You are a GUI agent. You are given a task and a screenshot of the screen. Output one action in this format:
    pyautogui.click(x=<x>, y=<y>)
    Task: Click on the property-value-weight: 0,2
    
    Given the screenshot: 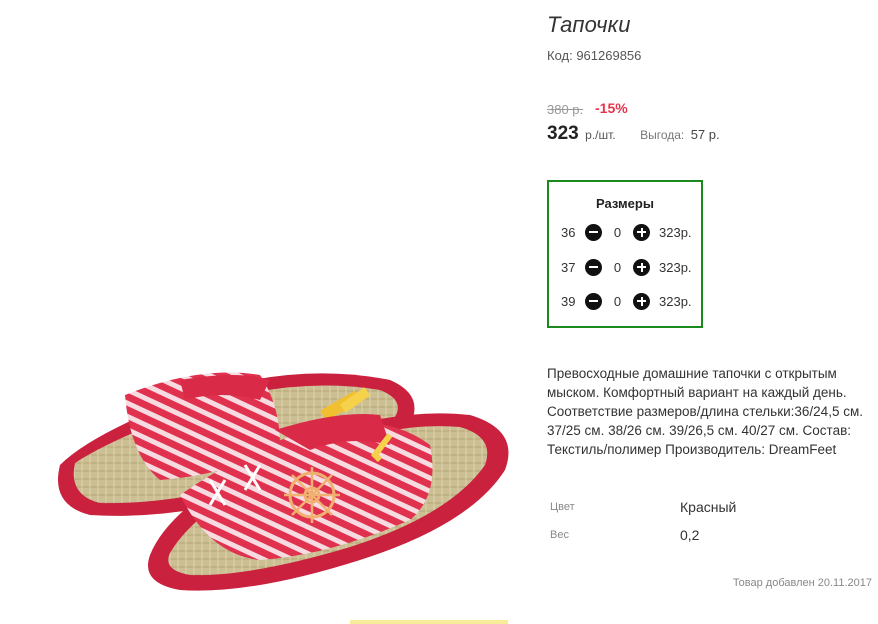 What is the action you would take?
    pyautogui.click(x=690, y=535)
    